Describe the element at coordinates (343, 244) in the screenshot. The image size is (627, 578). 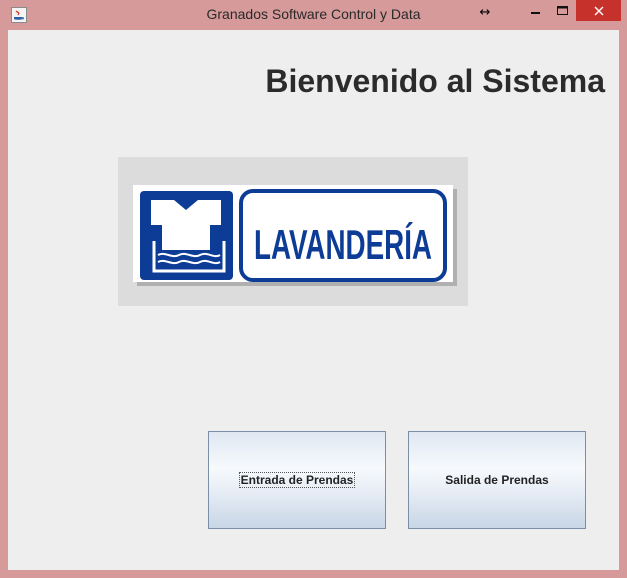
I see `logo-text: LAVANDERÍA` at that location.